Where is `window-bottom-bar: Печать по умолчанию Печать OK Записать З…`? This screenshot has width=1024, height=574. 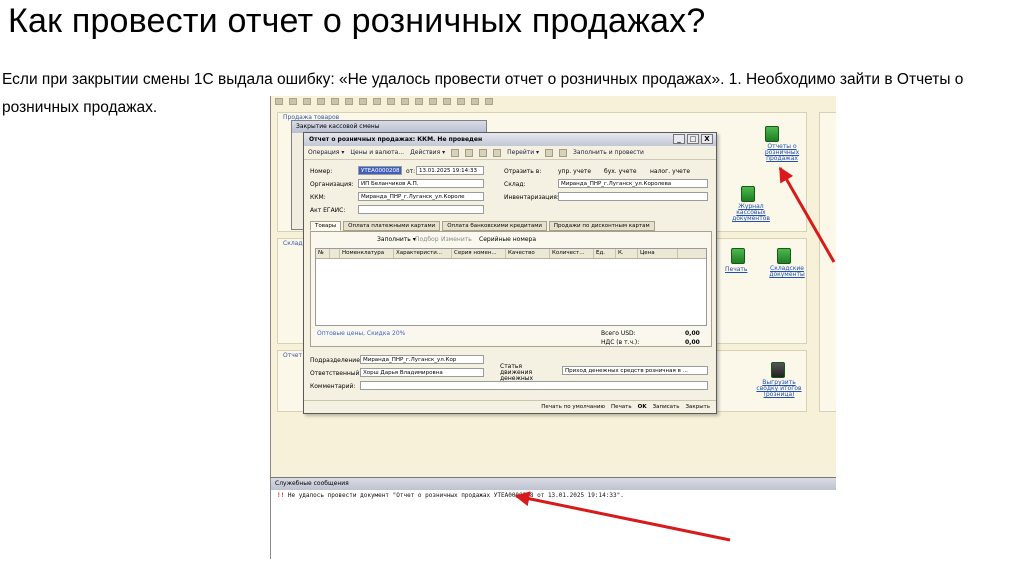
window-bottom-bar: Печать по умолчанию Печать OK Записать З… is located at coordinates (510, 406).